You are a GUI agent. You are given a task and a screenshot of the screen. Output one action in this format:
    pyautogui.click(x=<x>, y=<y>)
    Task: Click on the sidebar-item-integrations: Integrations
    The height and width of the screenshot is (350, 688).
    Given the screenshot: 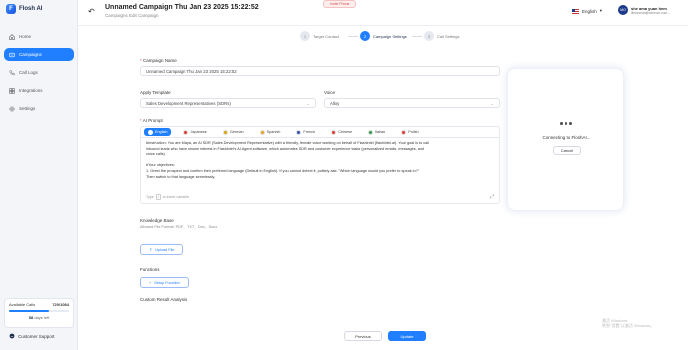 What is the action you would take?
    pyautogui.click(x=39, y=90)
    